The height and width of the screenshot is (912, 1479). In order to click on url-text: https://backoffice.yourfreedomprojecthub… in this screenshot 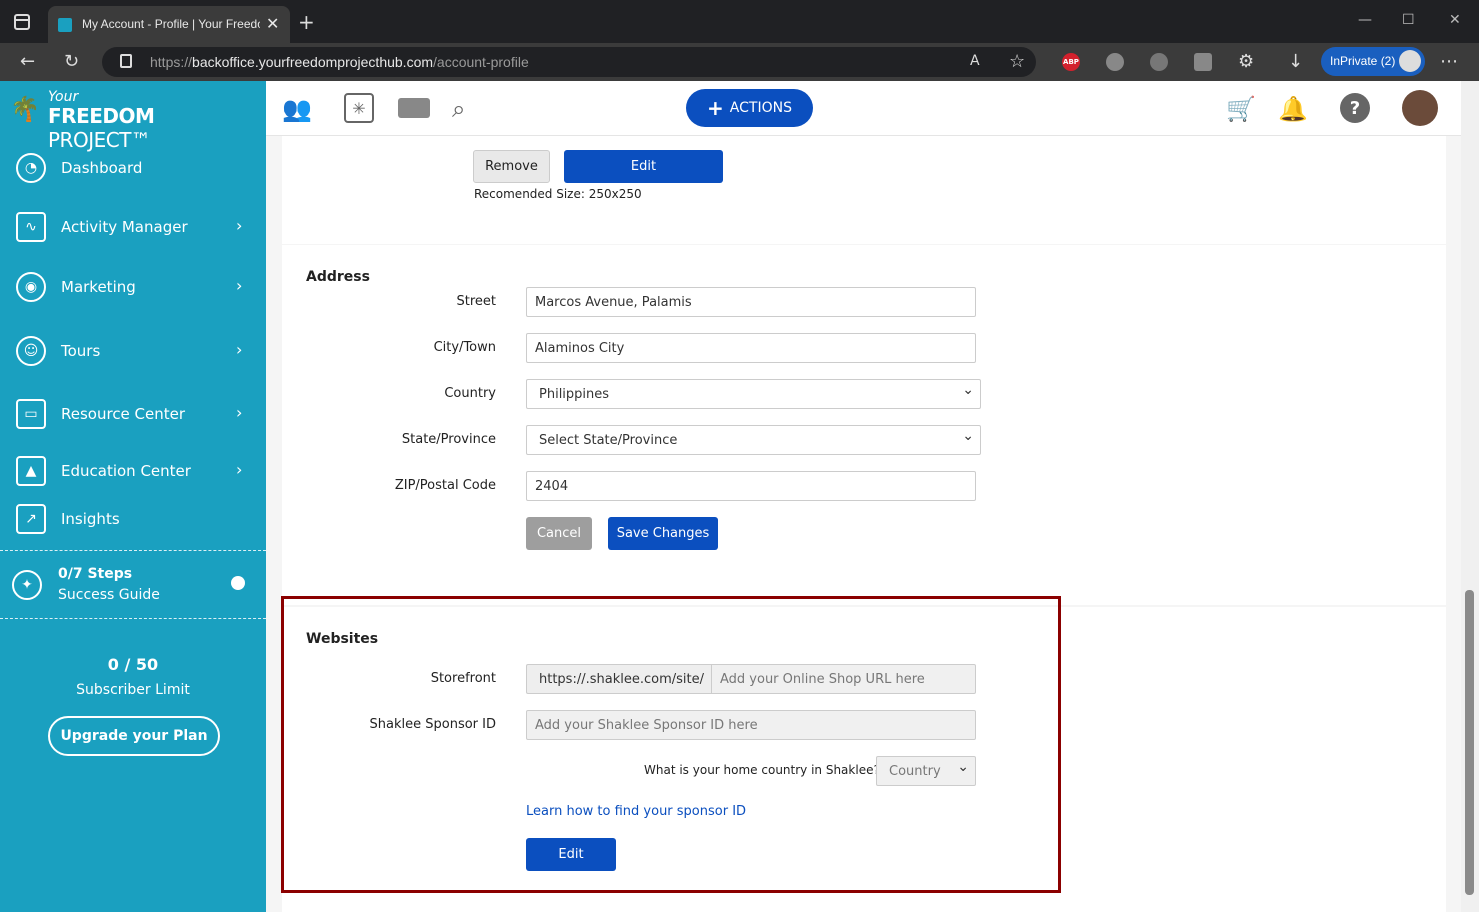, I will do `click(339, 62)`.